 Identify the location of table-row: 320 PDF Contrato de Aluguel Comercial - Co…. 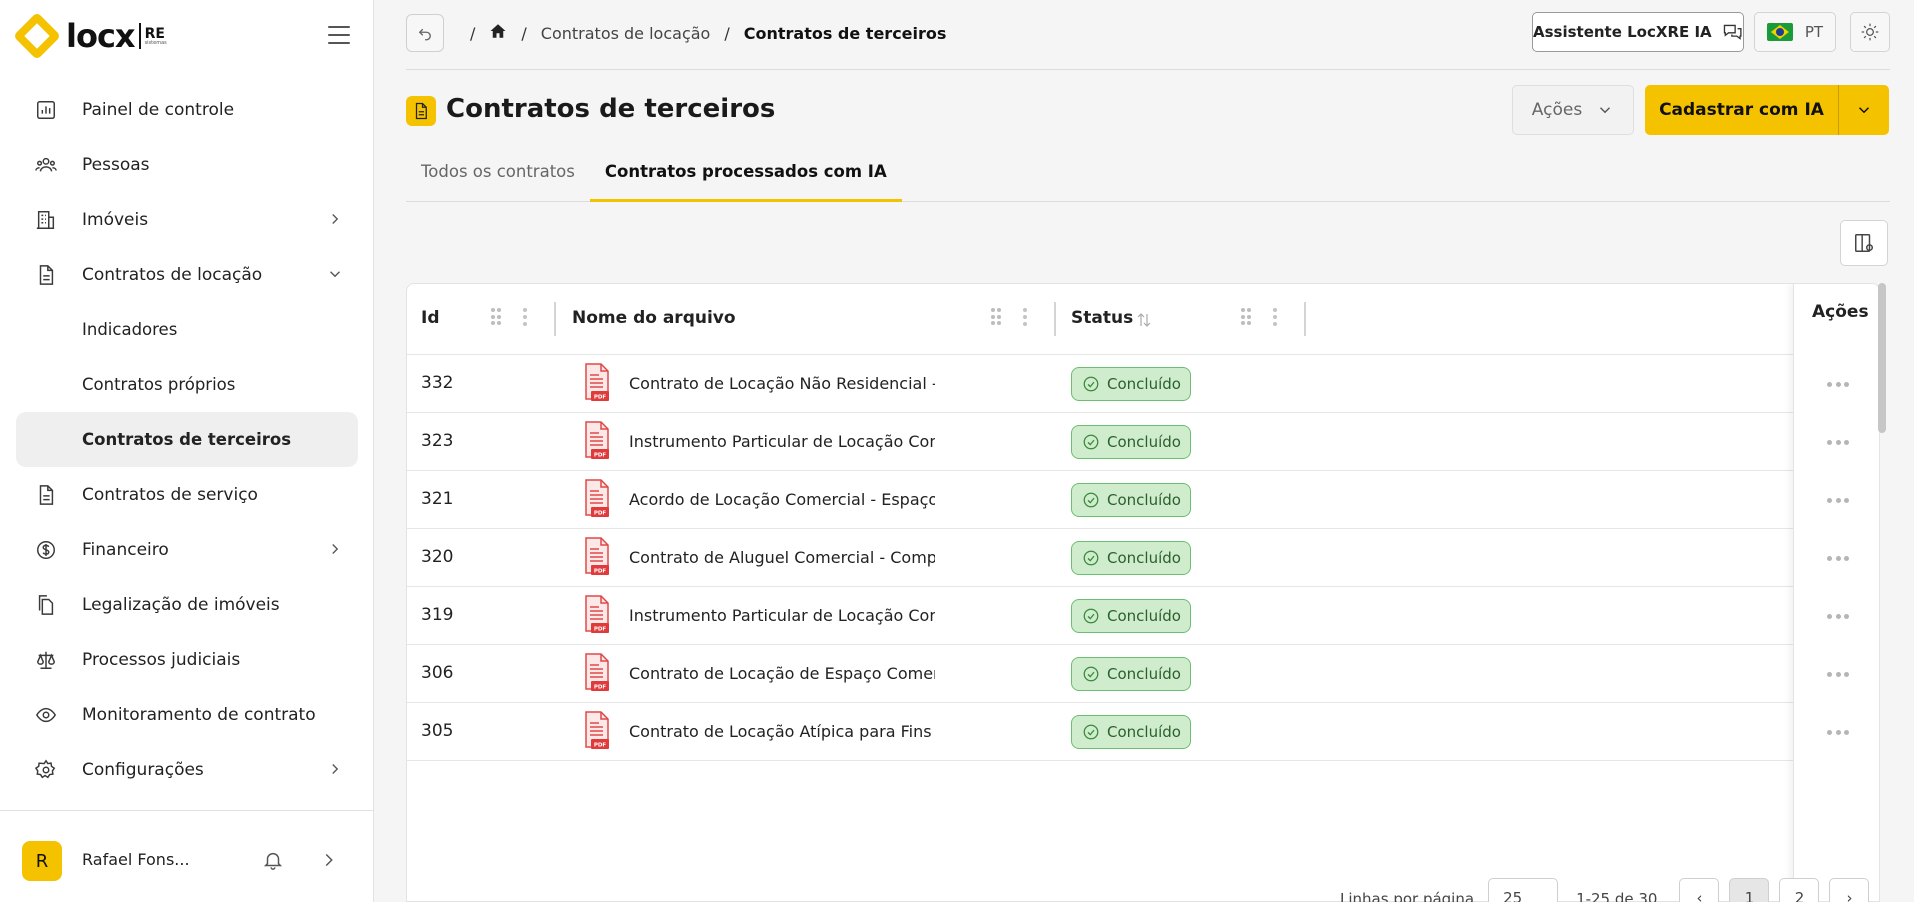
(1100, 558).